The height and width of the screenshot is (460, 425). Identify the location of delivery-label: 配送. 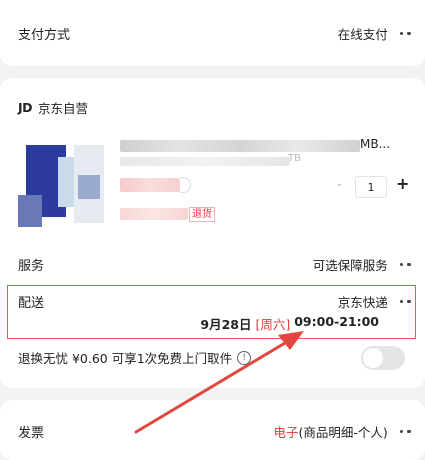
(31, 303).